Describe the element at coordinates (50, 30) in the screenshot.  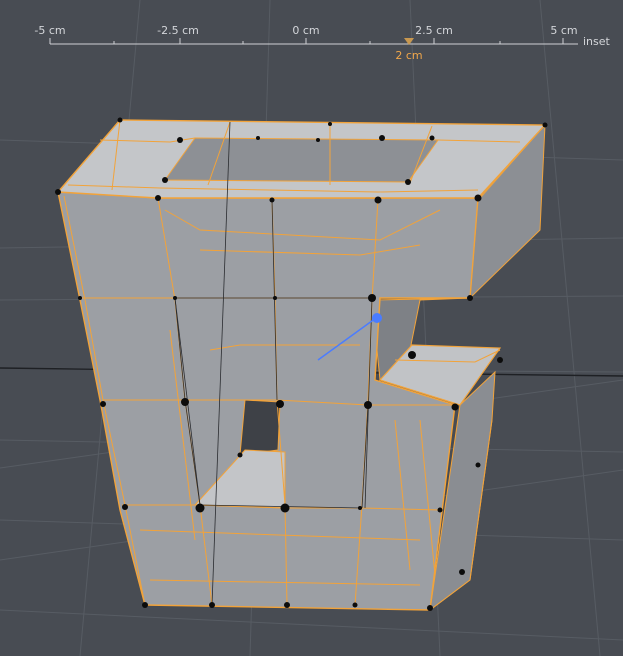
I see `ruler-tick-label: -5 cm` at that location.